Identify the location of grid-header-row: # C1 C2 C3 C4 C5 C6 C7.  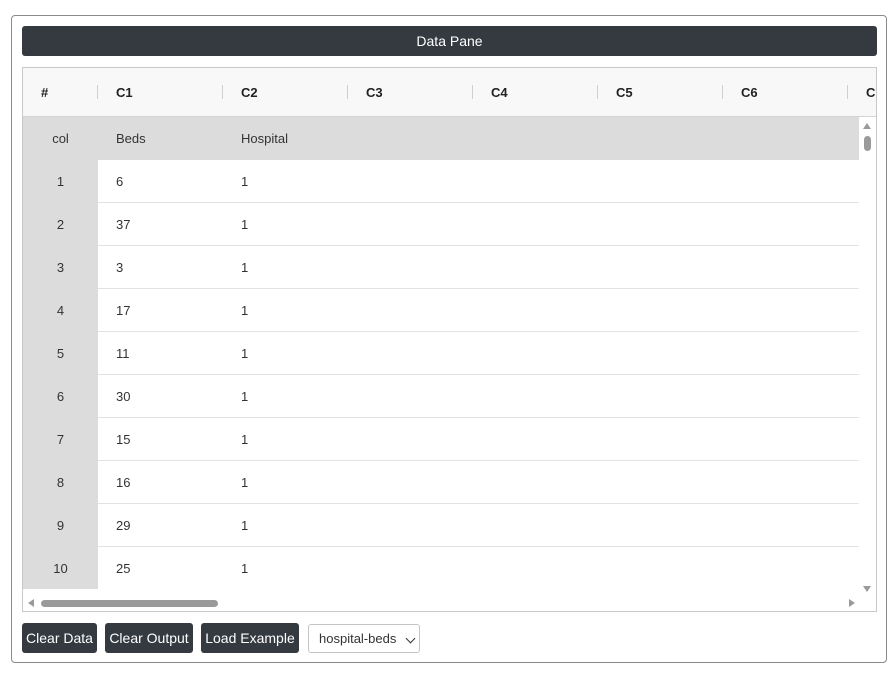
(449, 92).